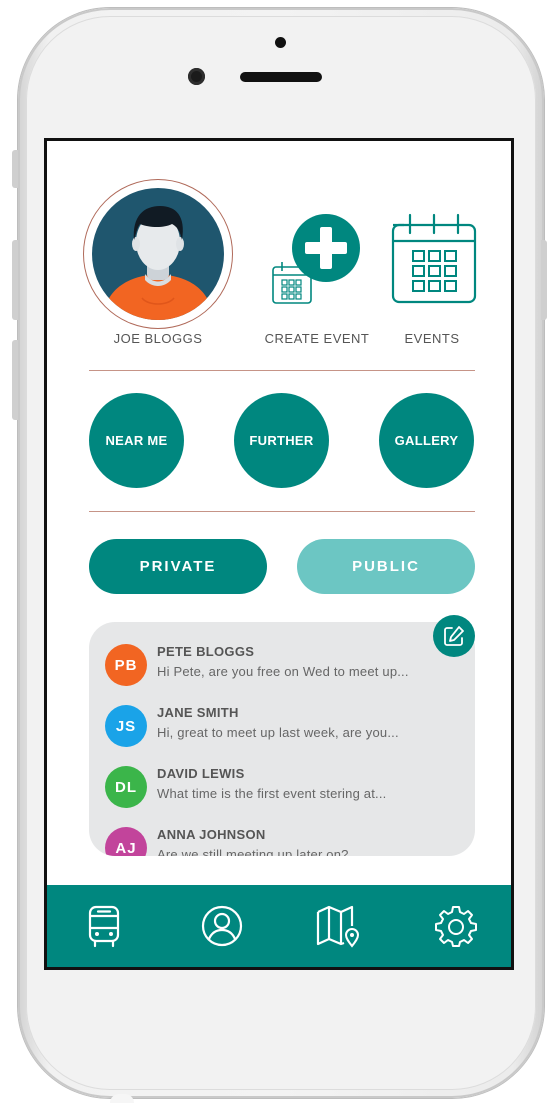  Describe the element at coordinates (211, 834) in the screenshot. I see `contact-name: ANNA JOHNSON` at that location.